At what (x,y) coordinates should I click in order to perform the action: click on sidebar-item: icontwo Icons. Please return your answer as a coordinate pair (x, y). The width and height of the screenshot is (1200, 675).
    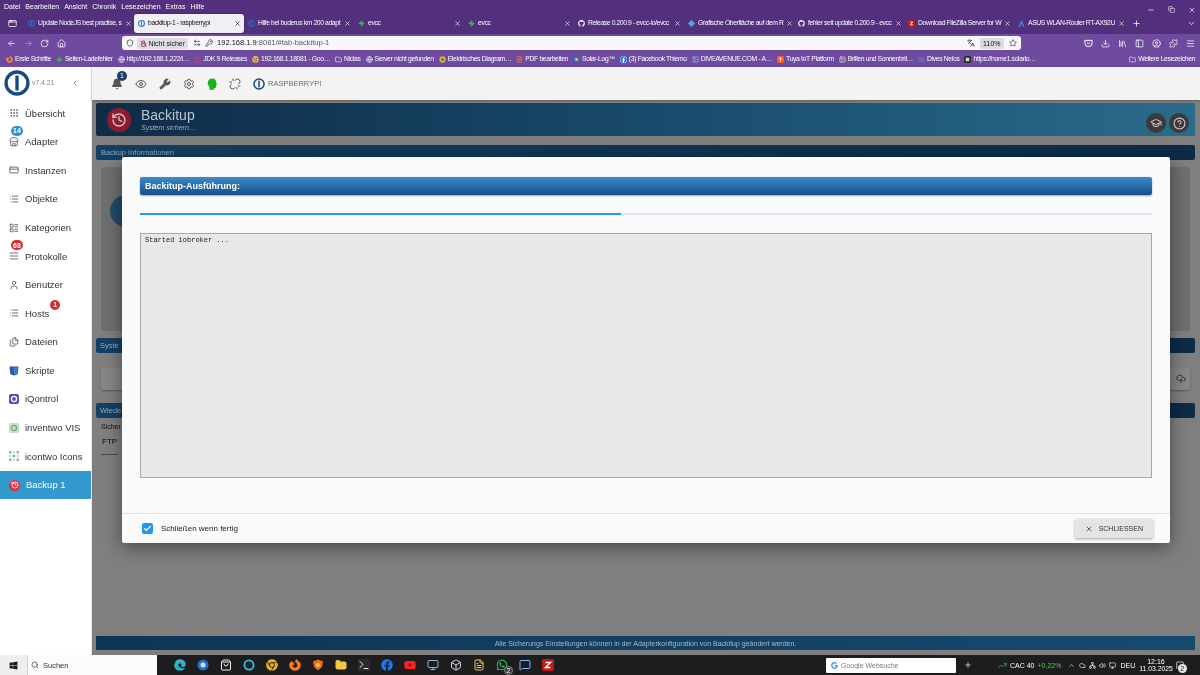
    Looking at the image, I should click on (45, 456).